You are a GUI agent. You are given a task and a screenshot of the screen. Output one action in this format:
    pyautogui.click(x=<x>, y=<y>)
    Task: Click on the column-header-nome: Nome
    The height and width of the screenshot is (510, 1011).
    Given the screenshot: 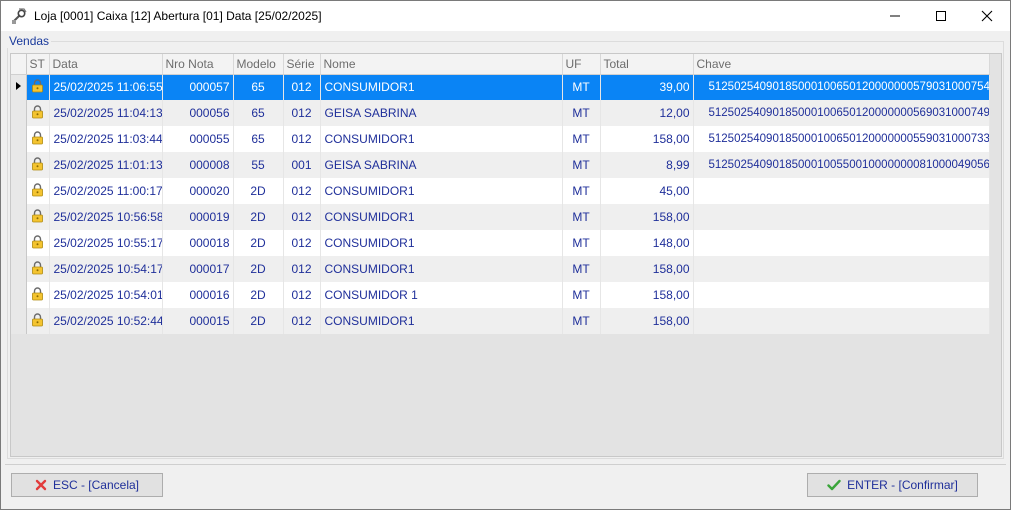 What is the action you would take?
    pyautogui.click(x=441, y=64)
    